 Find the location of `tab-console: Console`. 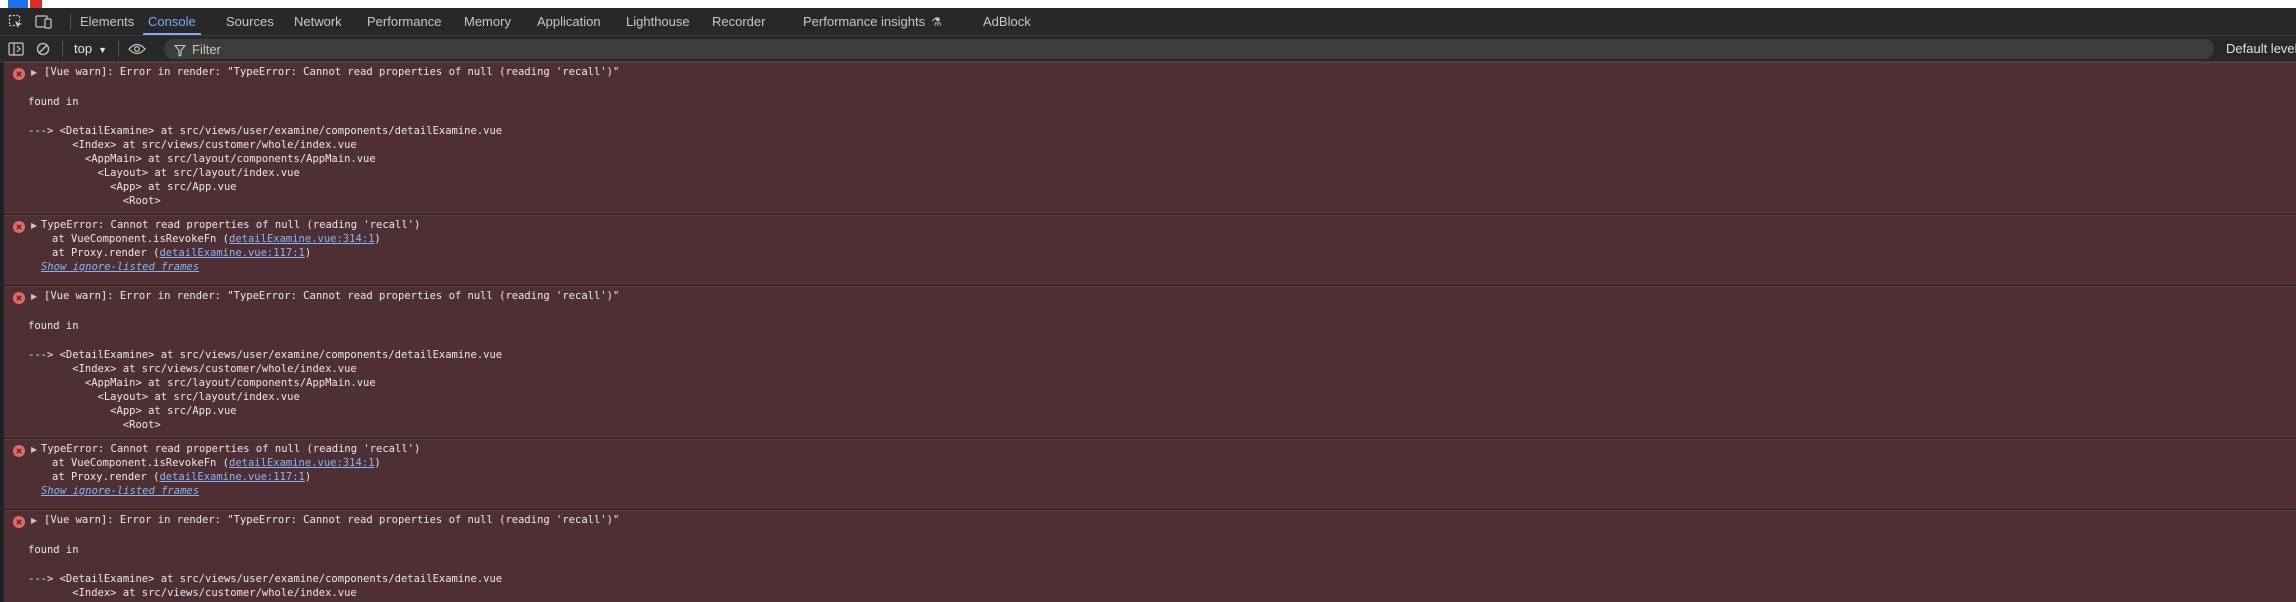

tab-console: Console is located at coordinates (172, 21).